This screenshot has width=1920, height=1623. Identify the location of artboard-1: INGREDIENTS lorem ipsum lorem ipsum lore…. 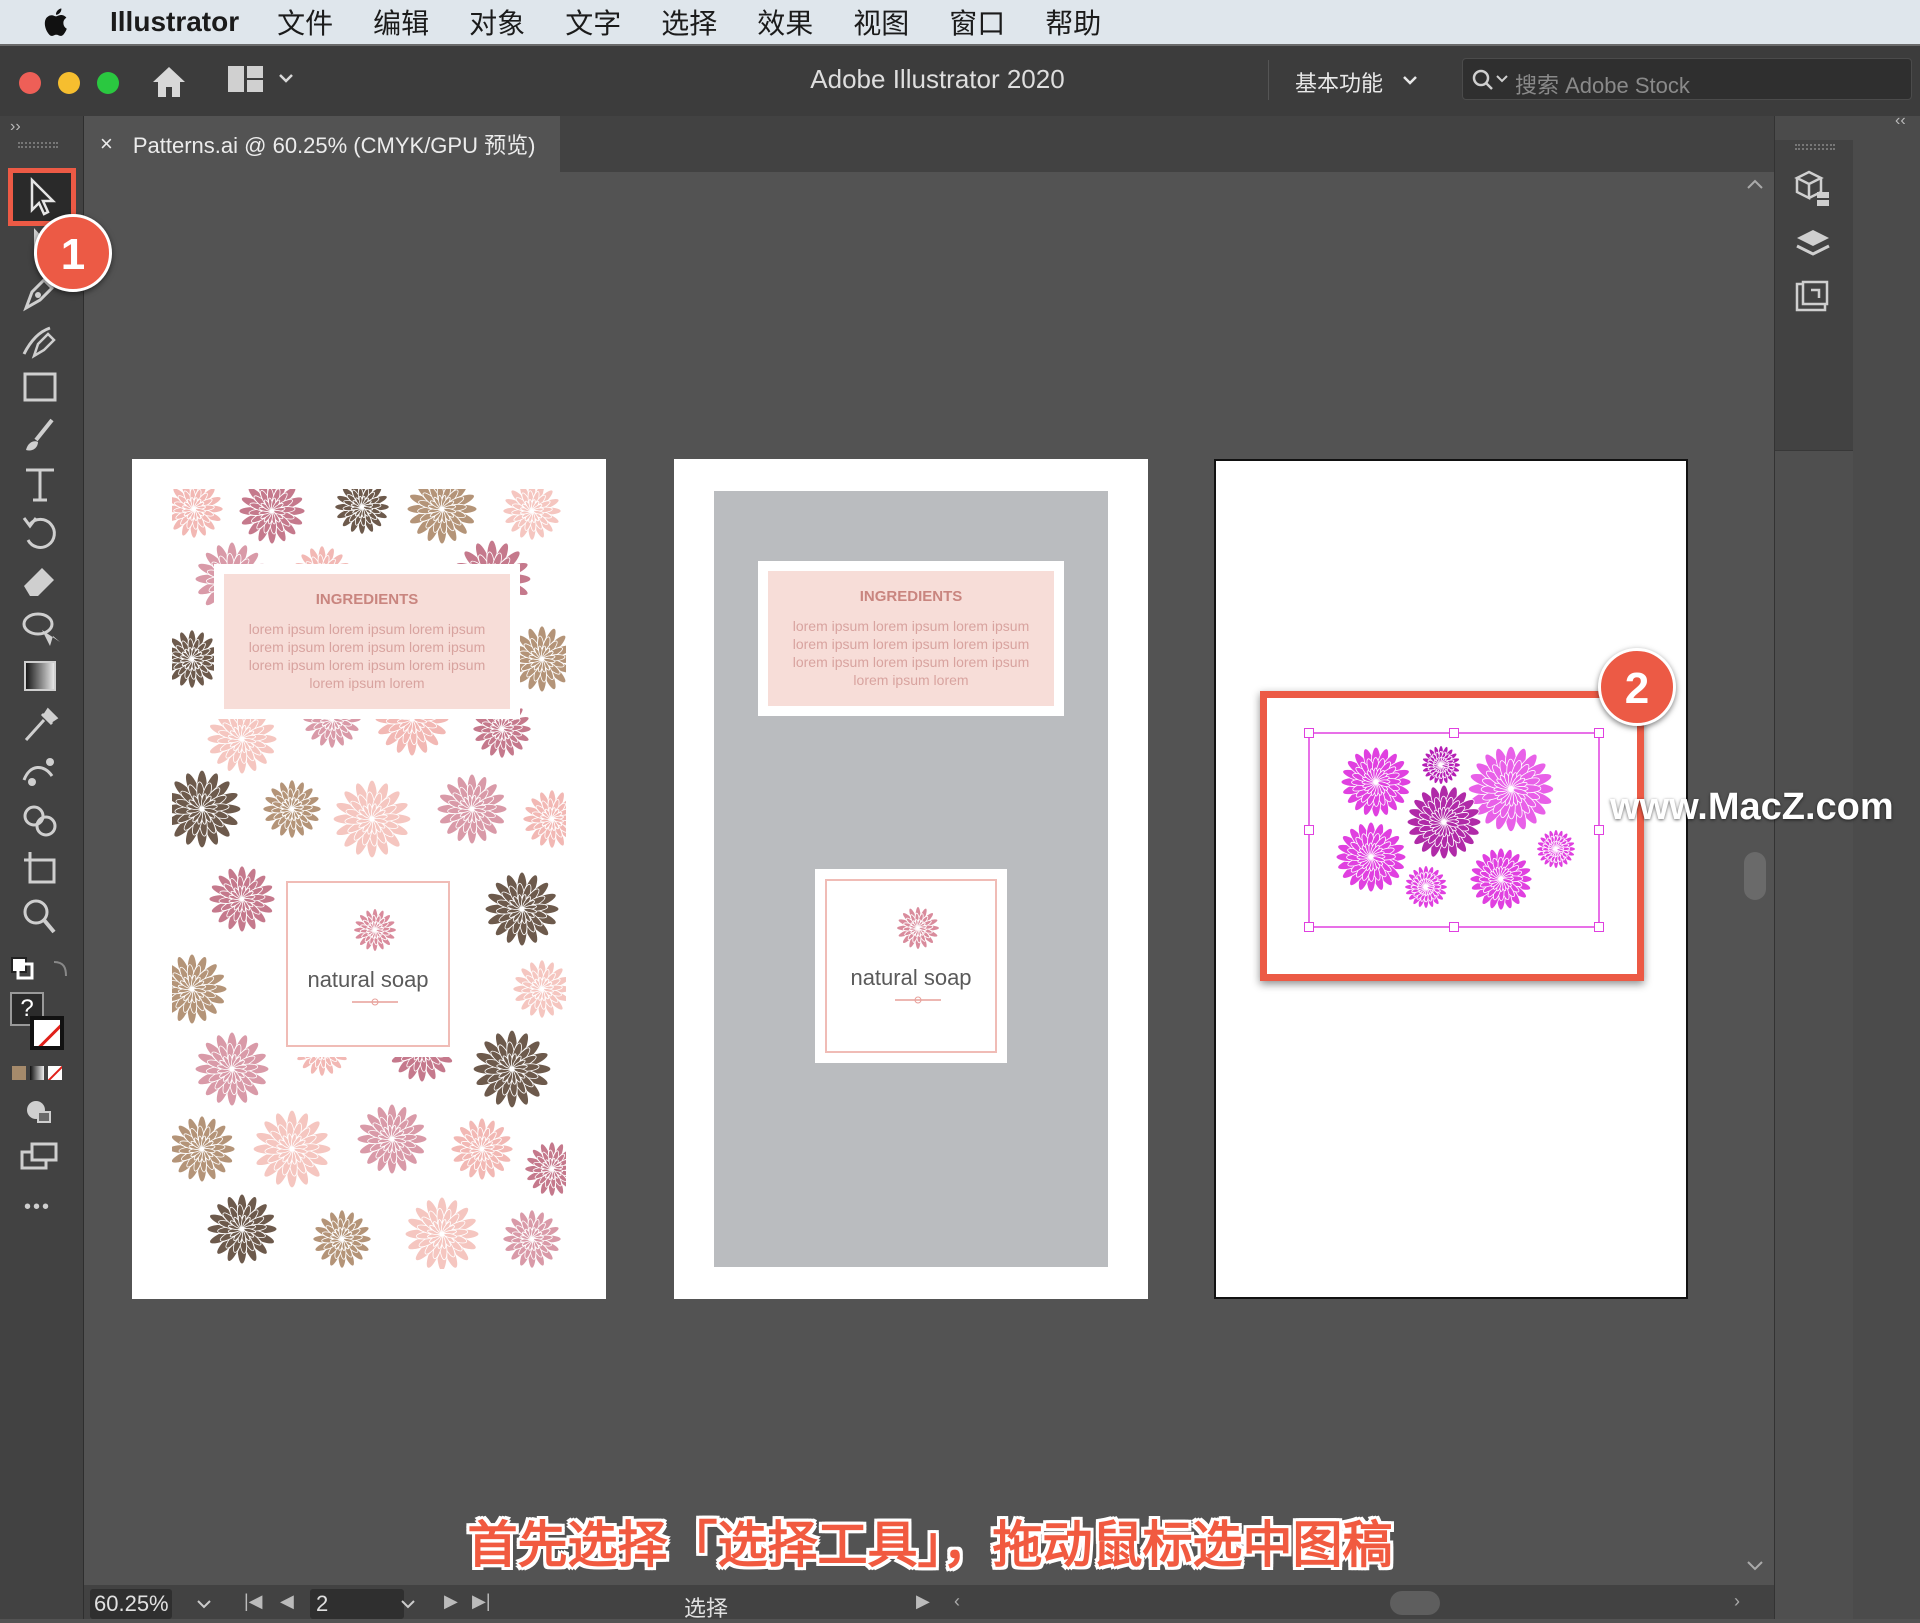
(369, 879).